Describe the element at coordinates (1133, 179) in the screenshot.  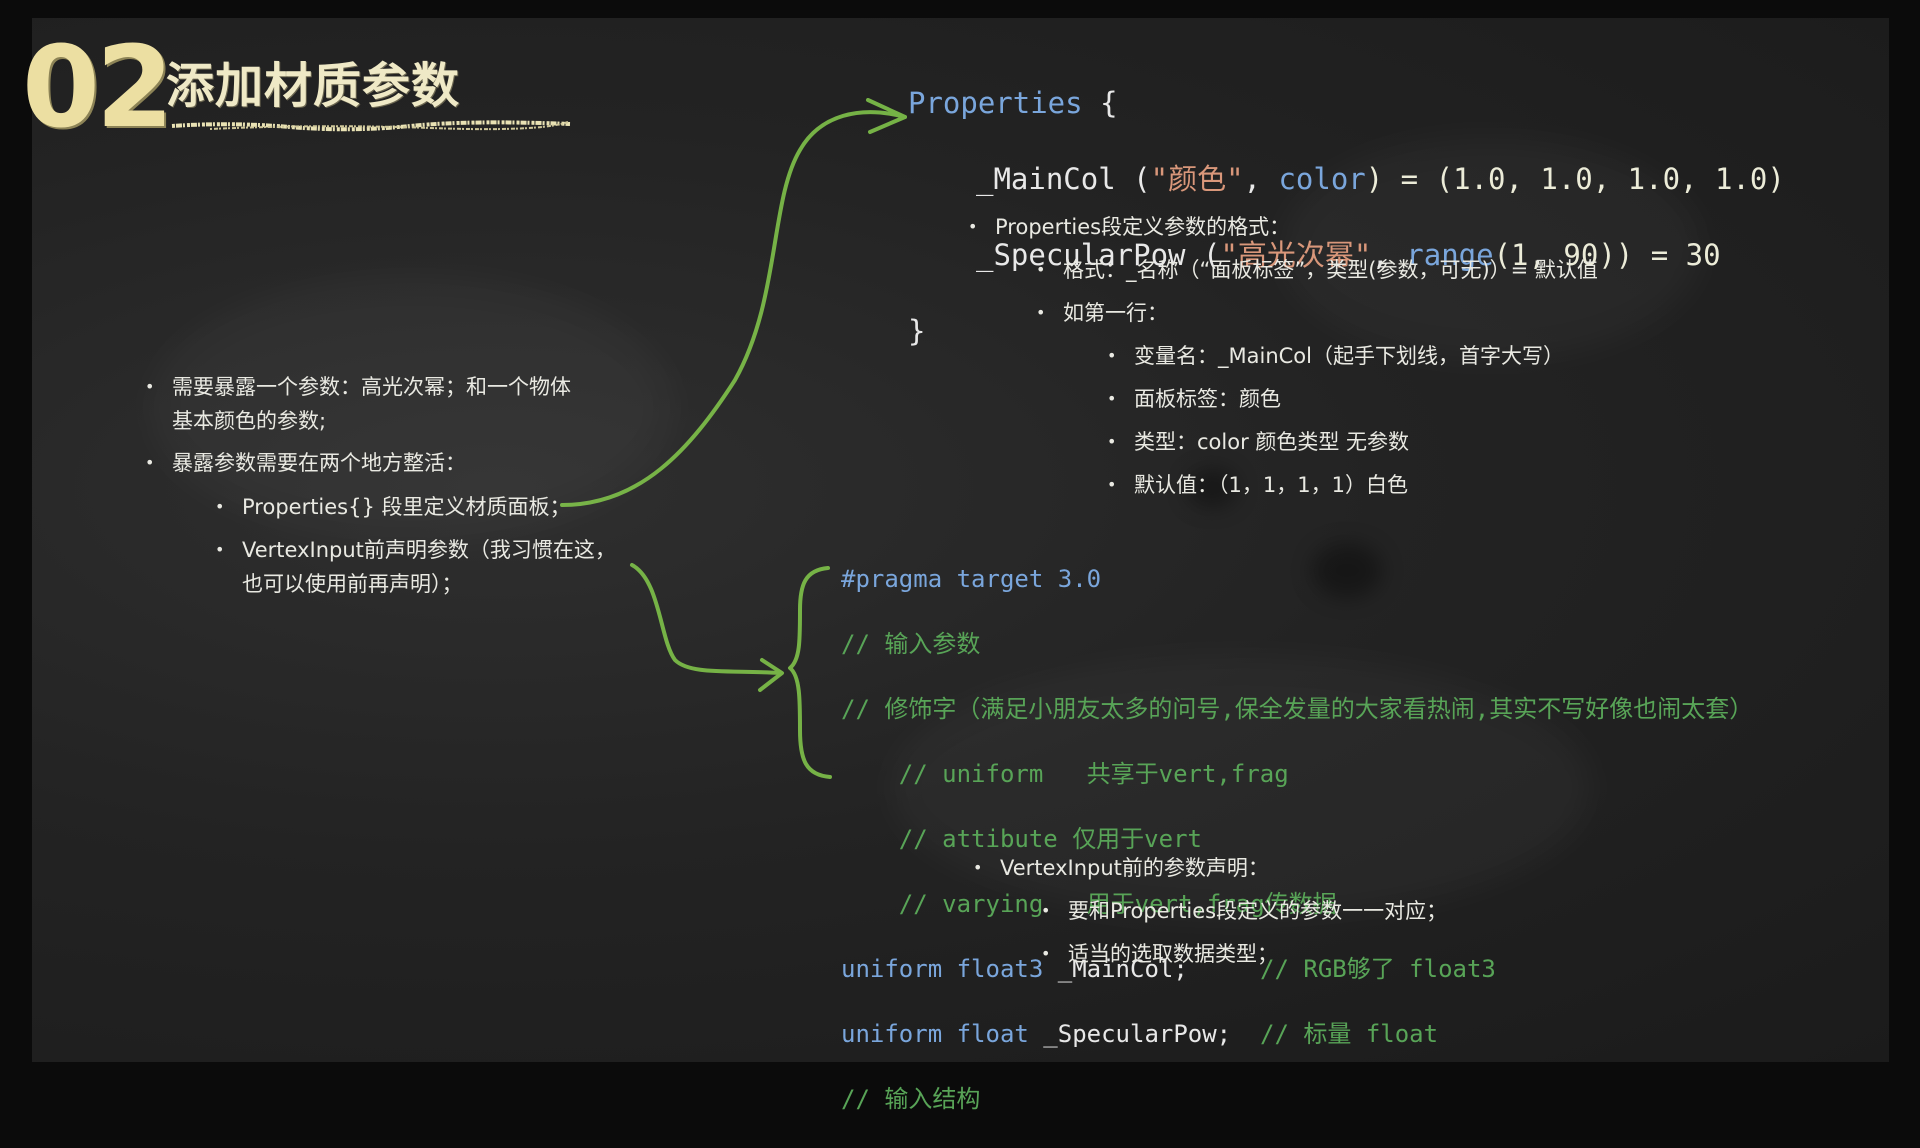
I see `code-text: (` at that location.